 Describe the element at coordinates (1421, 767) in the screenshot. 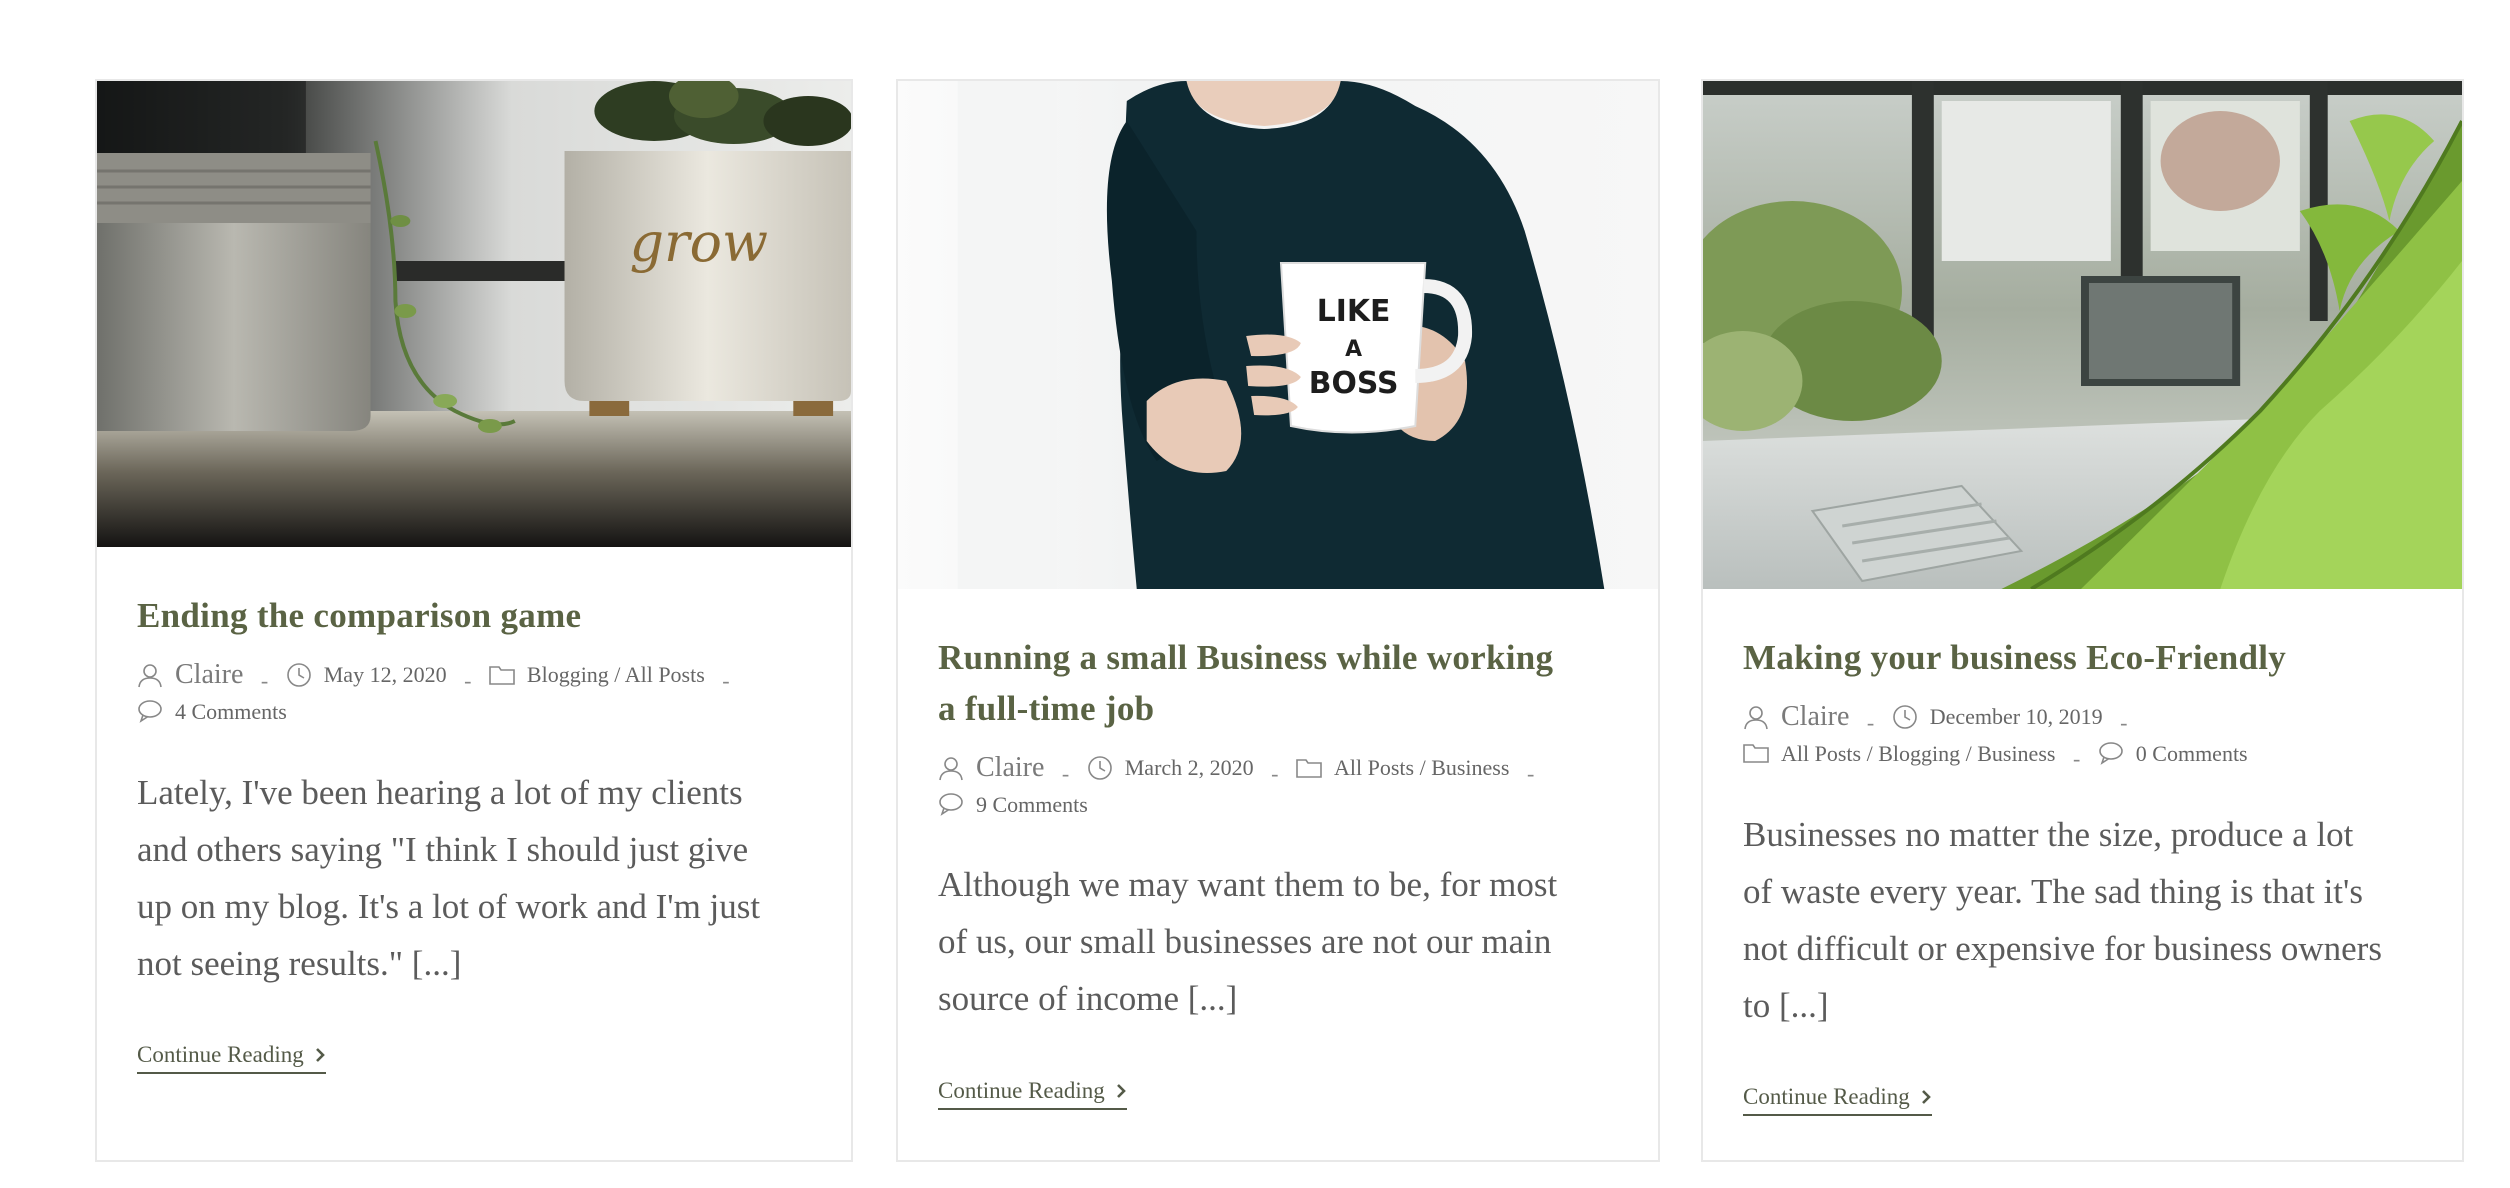

I see `category-links: All Posts / Business` at that location.